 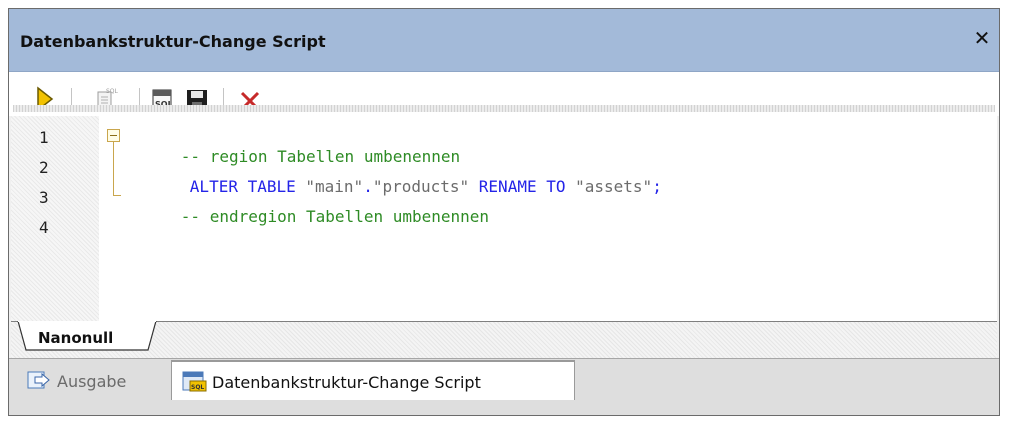 What do you see at coordinates (117, 195) in the screenshot?
I see `region-fold-end` at bounding box center [117, 195].